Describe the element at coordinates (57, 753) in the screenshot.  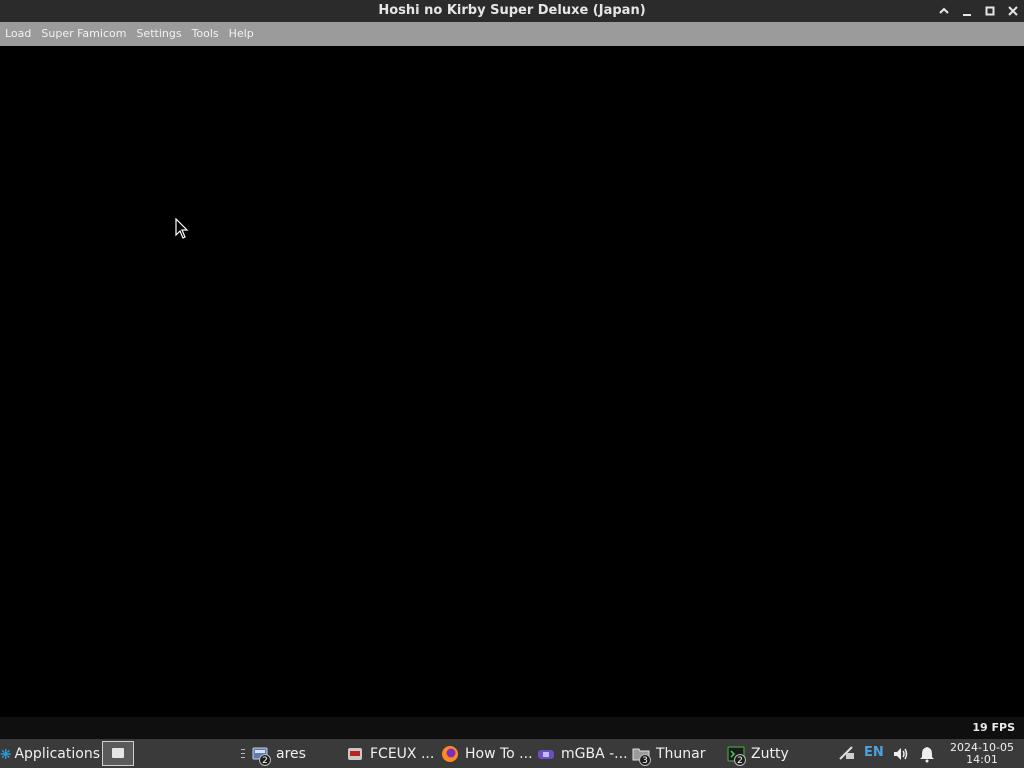
I see `applications-label: Applications` at that location.